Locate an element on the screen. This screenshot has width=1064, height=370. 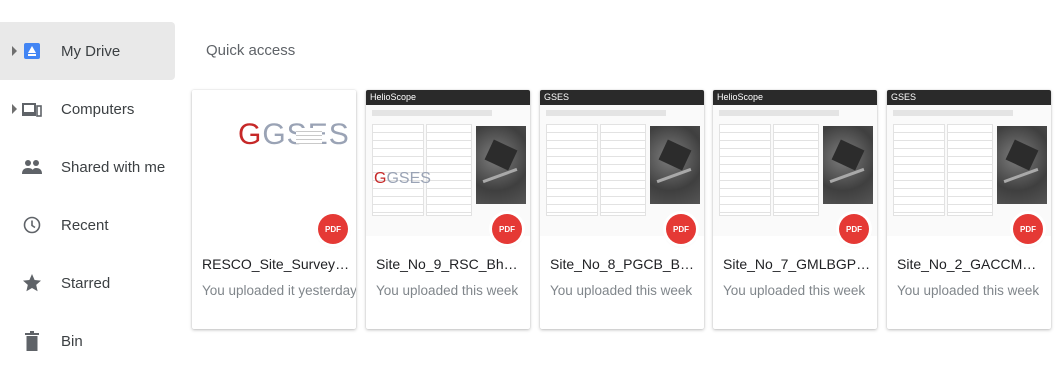
sidebar-item-starred: Starred is located at coordinates (87, 283).